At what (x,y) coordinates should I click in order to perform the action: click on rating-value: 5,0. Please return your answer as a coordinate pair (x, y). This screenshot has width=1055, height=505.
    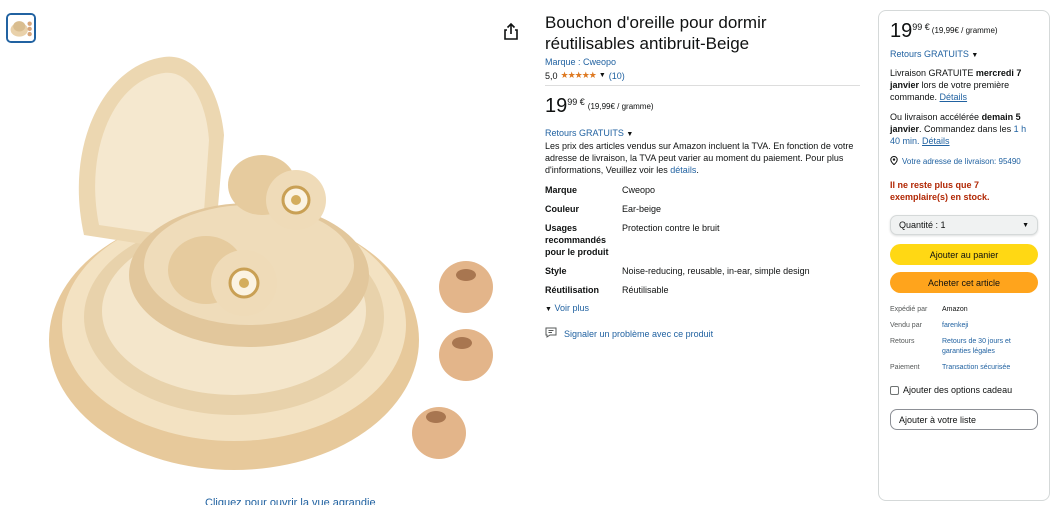
    Looking at the image, I should click on (551, 75).